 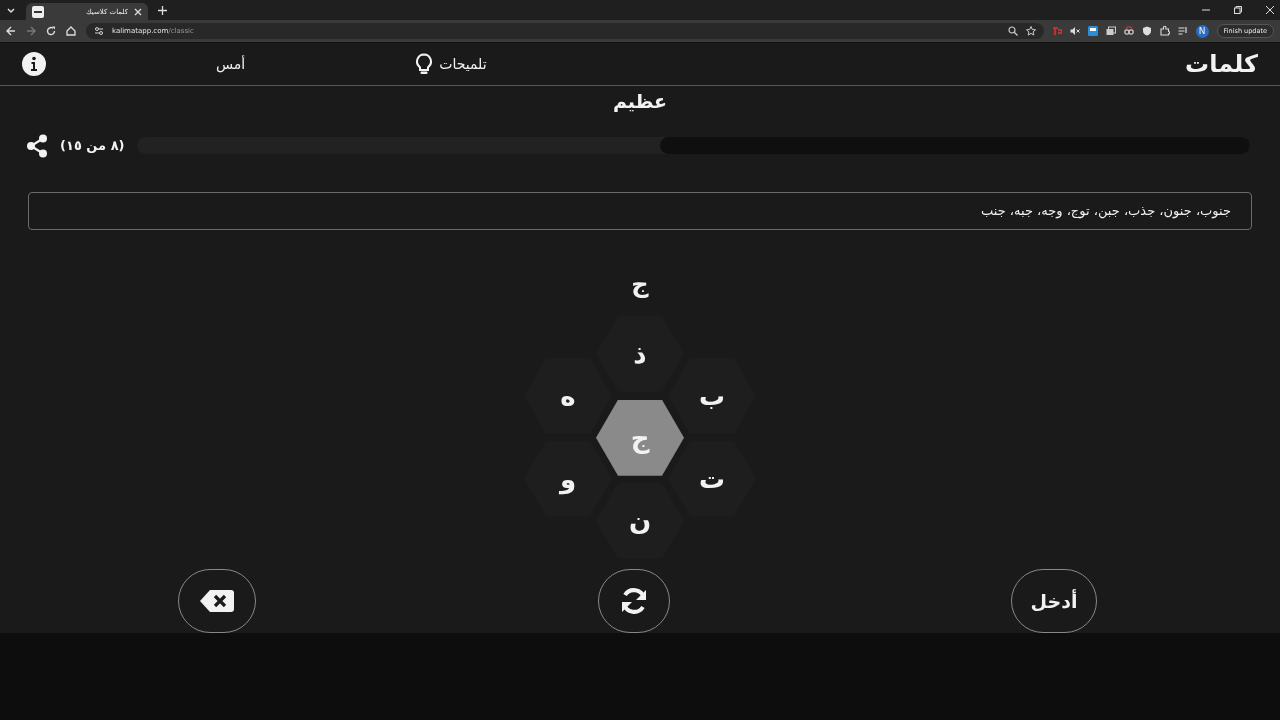 What do you see at coordinates (424, 63) in the screenshot?
I see `lightbulb-icon` at bounding box center [424, 63].